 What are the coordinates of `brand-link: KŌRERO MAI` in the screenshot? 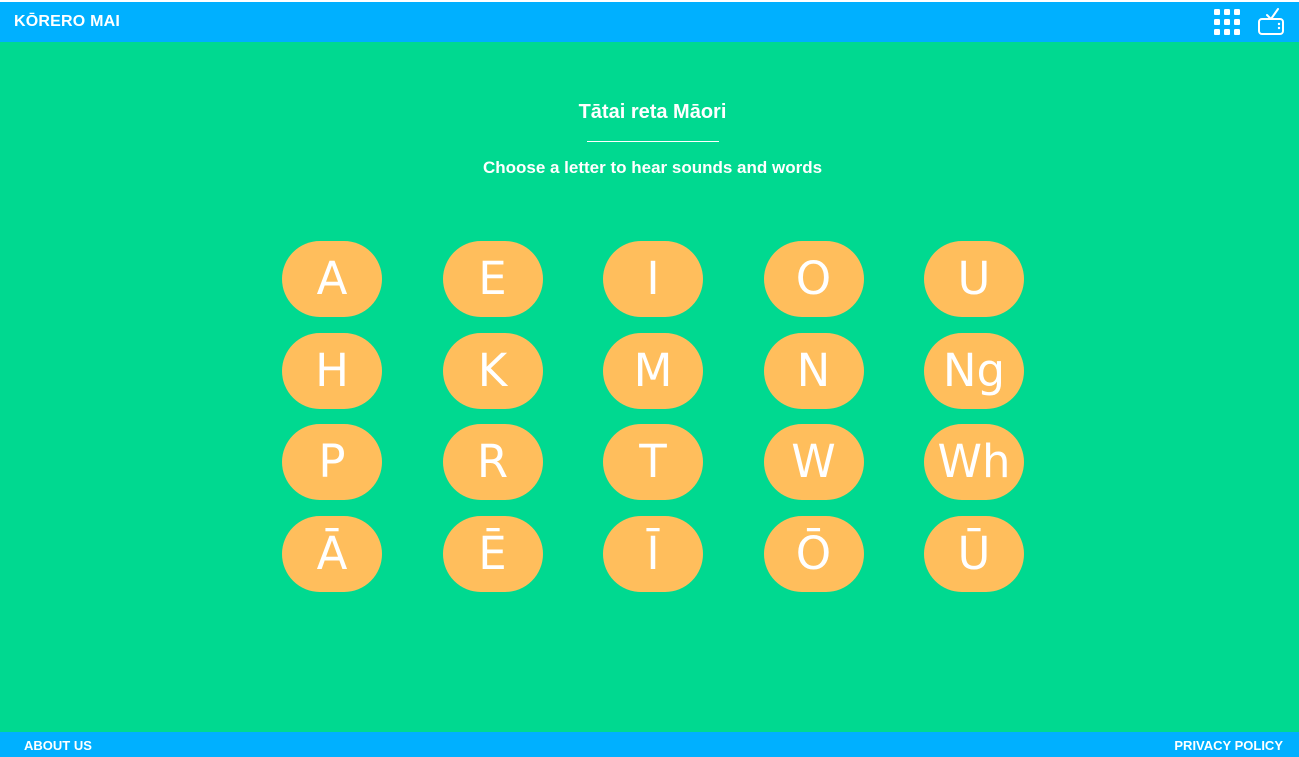 It's located at (67, 22).